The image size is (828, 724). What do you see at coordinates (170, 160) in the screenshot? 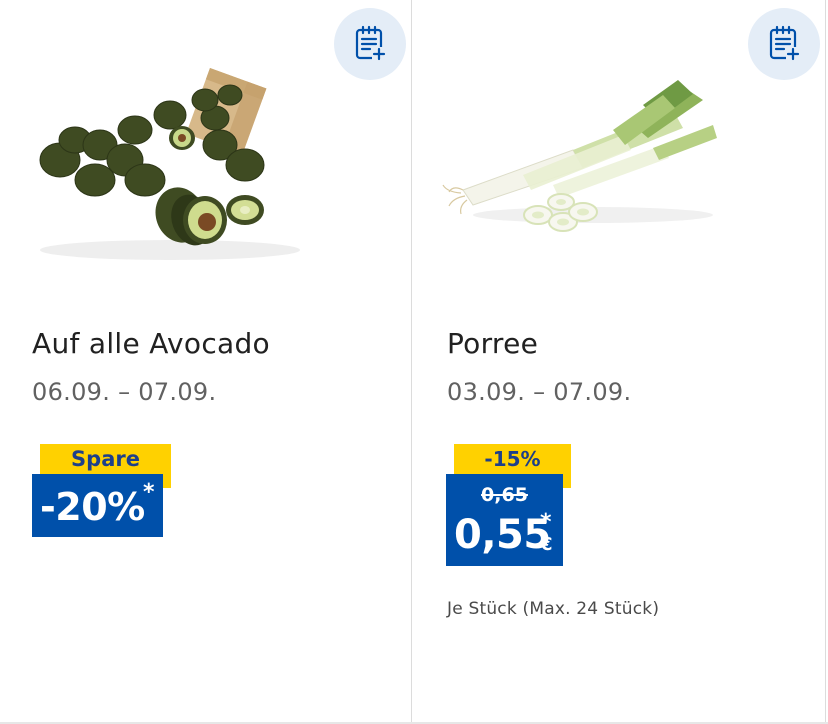
I see `product-image-avocado` at bounding box center [170, 160].